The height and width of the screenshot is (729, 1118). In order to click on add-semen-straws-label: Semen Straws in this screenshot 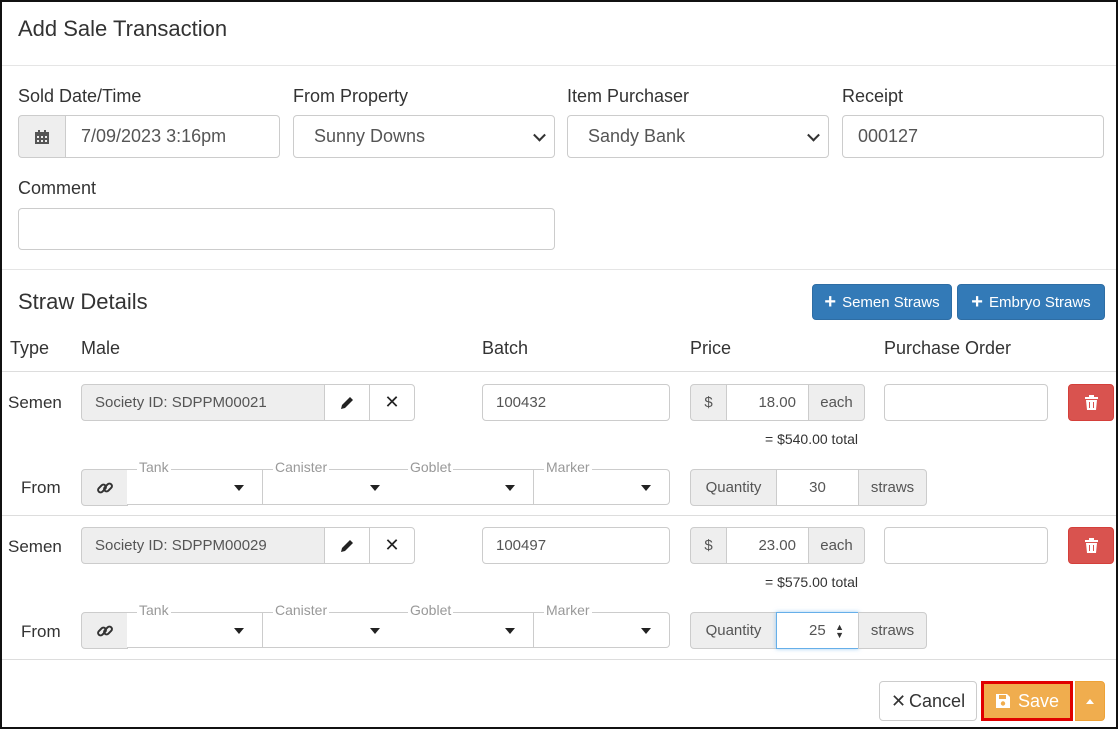, I will do `click(891, 302)`.